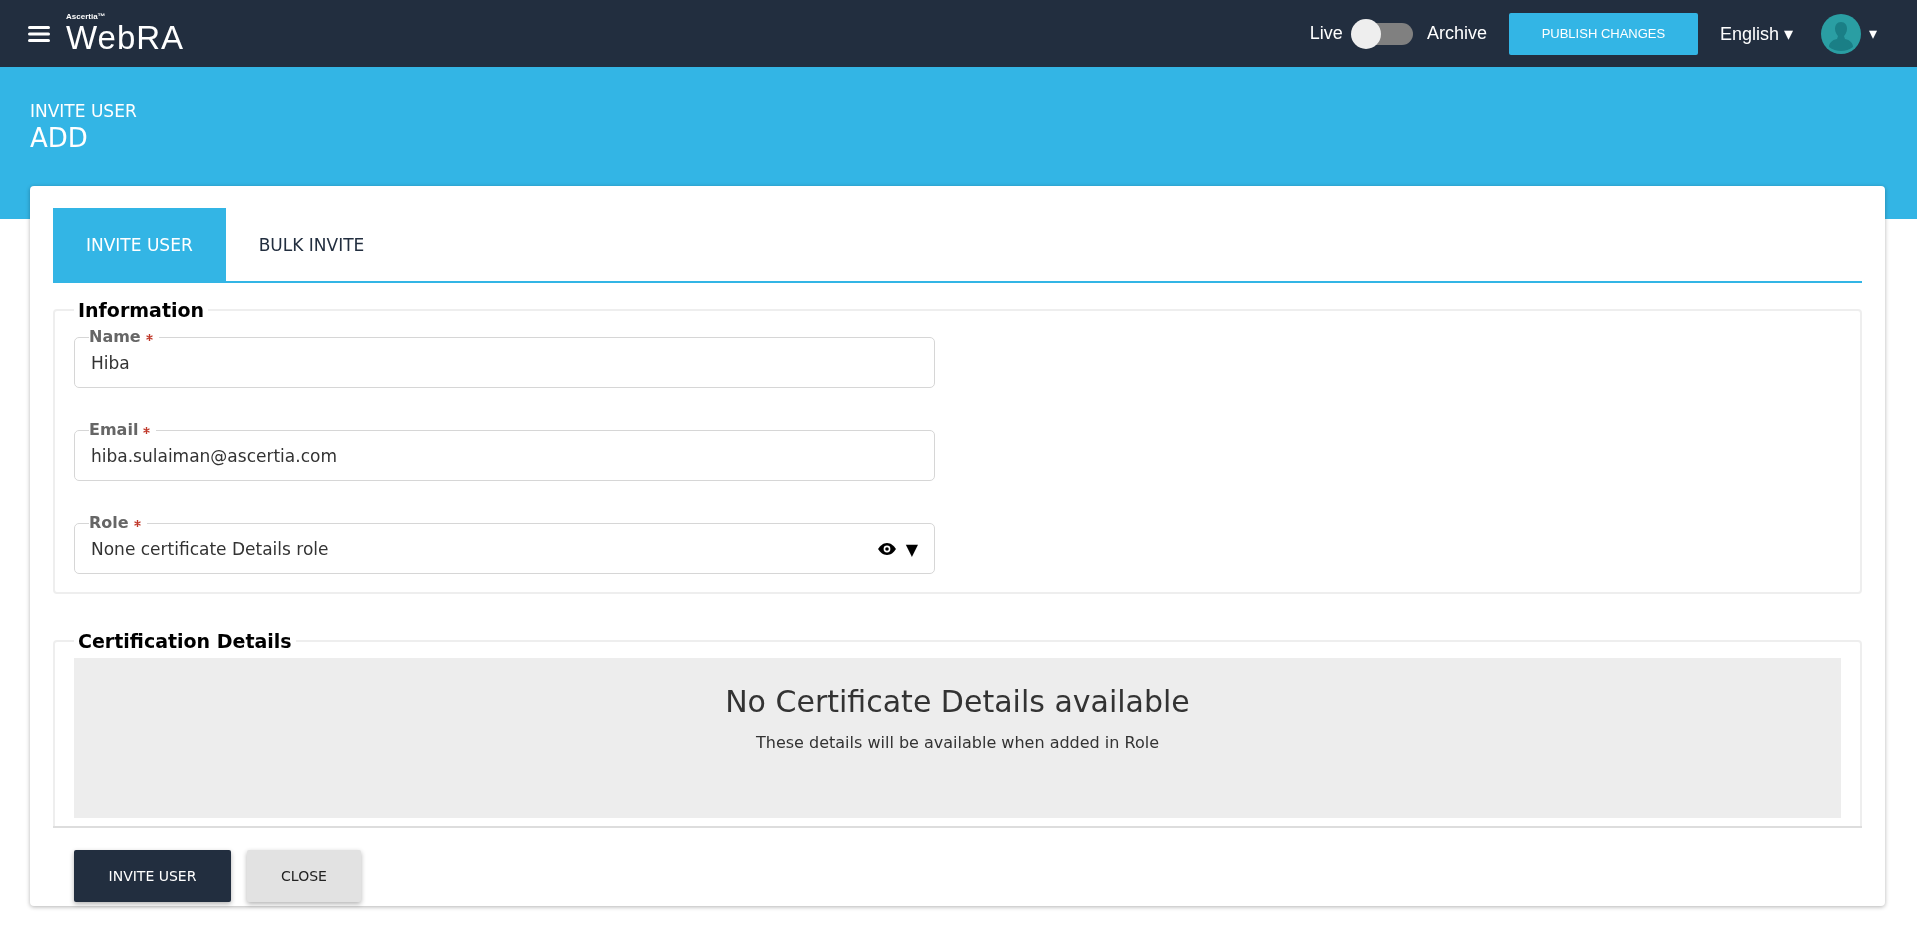 Image resolution: width=1917 pixels, height=938 pixels. Describe the element at coordinates (84, 111) in the screenshot. I see `page-subtitle: INVITE USER` at that location.